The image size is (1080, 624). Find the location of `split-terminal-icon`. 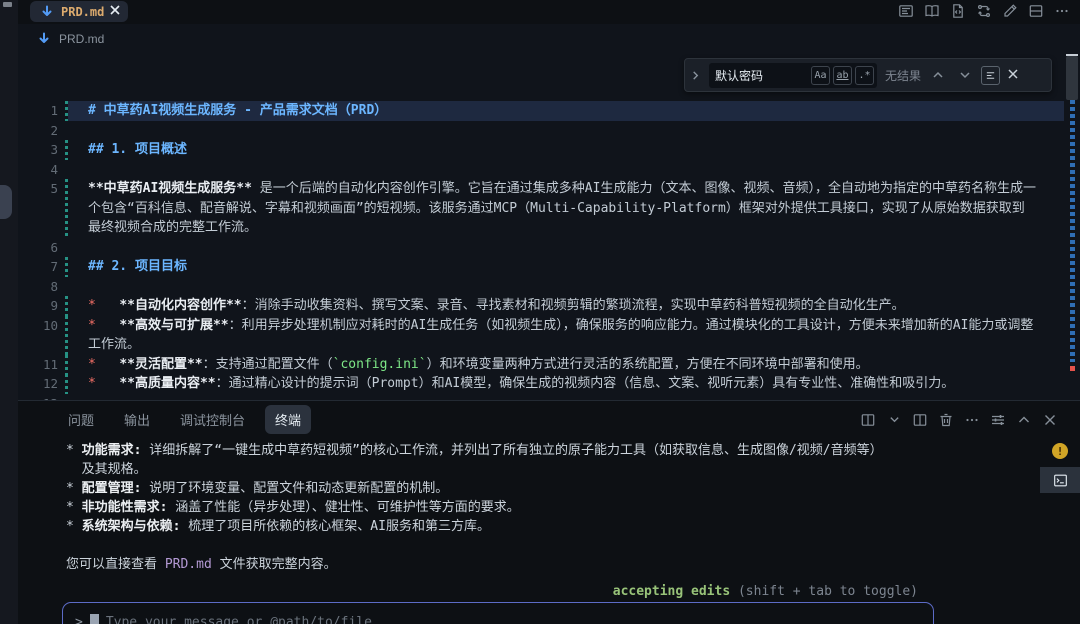

split-terminal-icon is located at coordinates (868, 420).